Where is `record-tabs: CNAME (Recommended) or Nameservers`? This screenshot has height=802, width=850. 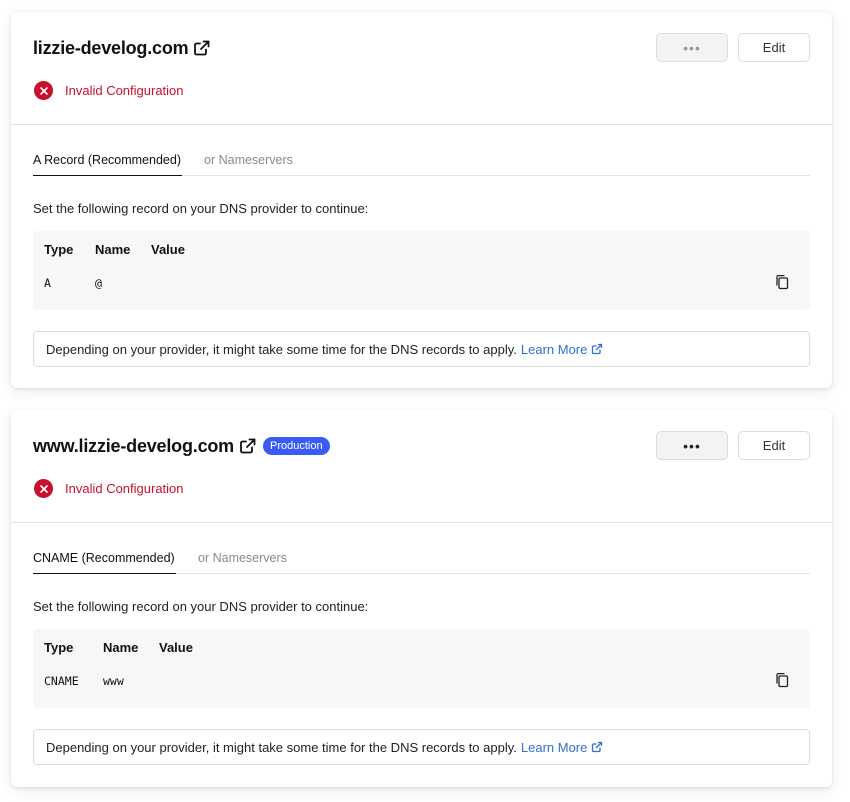
record-tabs: CNAME (Recommended) or Nameservers is located at coordinates (421, 562).